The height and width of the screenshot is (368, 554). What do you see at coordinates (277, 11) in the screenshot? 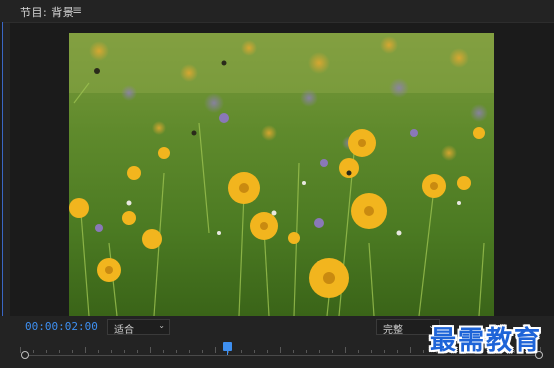
I see `program-monitor-header: 节目: 背景 ≡` at bounding box center [277, 11].